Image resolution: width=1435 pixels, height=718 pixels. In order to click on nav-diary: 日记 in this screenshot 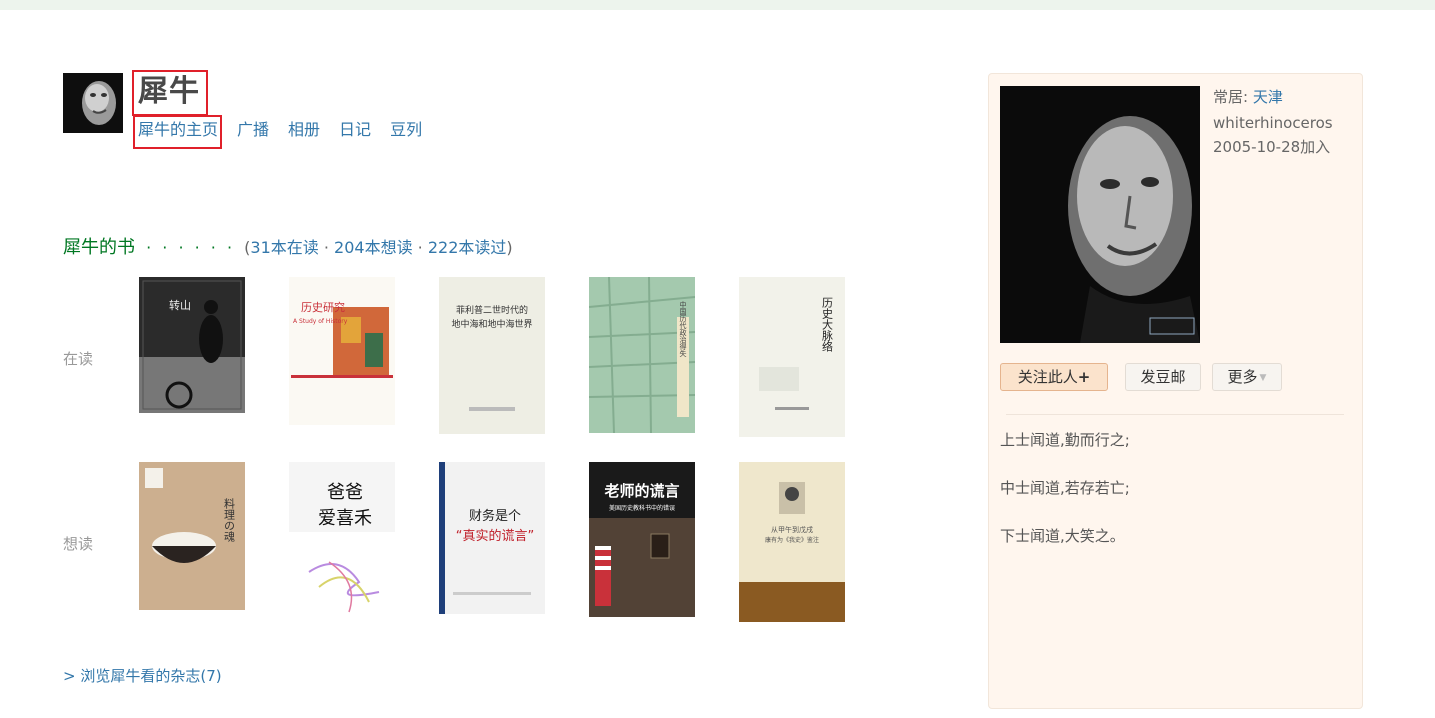, I will do `click(355, 130)`.